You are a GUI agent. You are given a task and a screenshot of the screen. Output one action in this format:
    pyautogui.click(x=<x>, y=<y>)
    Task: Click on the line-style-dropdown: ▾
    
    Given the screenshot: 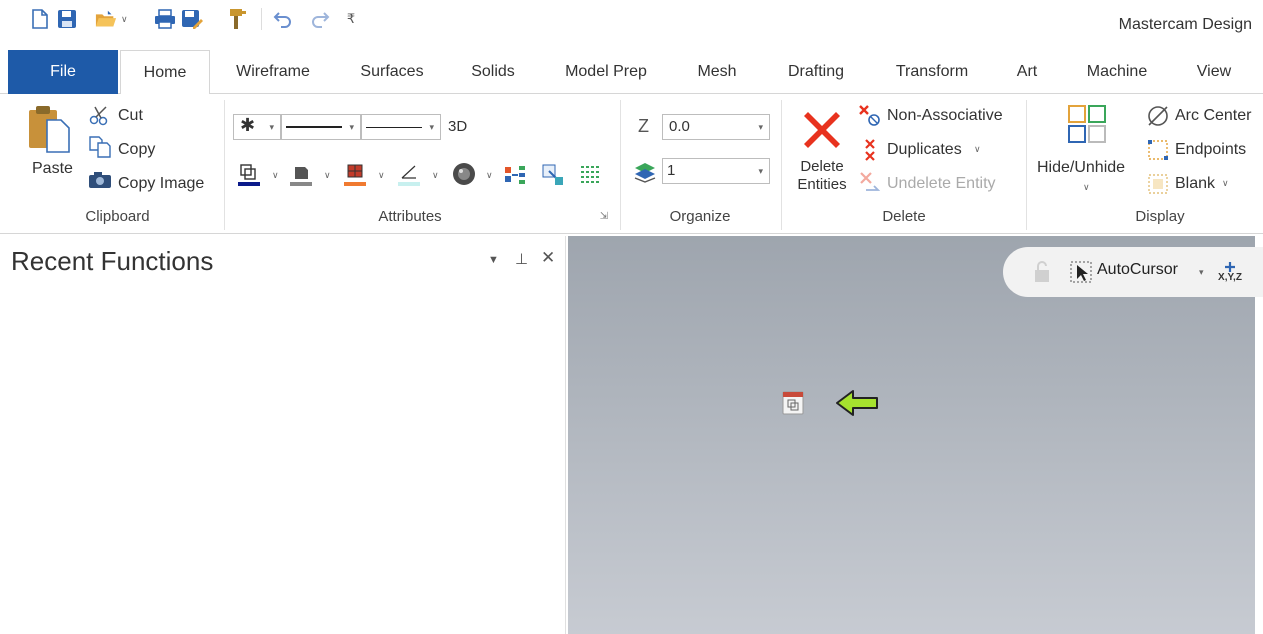 What is the action you would take?
    pyautogui.click(x=321, y=127)
    